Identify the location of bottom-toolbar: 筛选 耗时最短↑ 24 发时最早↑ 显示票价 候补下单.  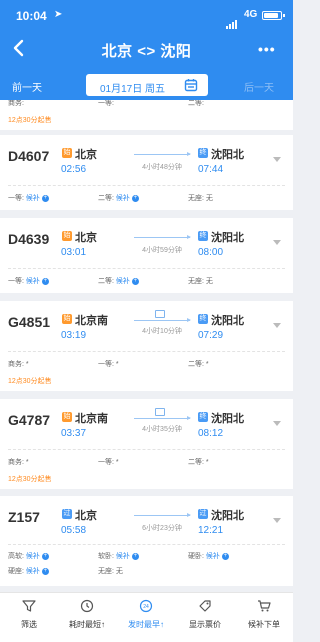
(146, 617).